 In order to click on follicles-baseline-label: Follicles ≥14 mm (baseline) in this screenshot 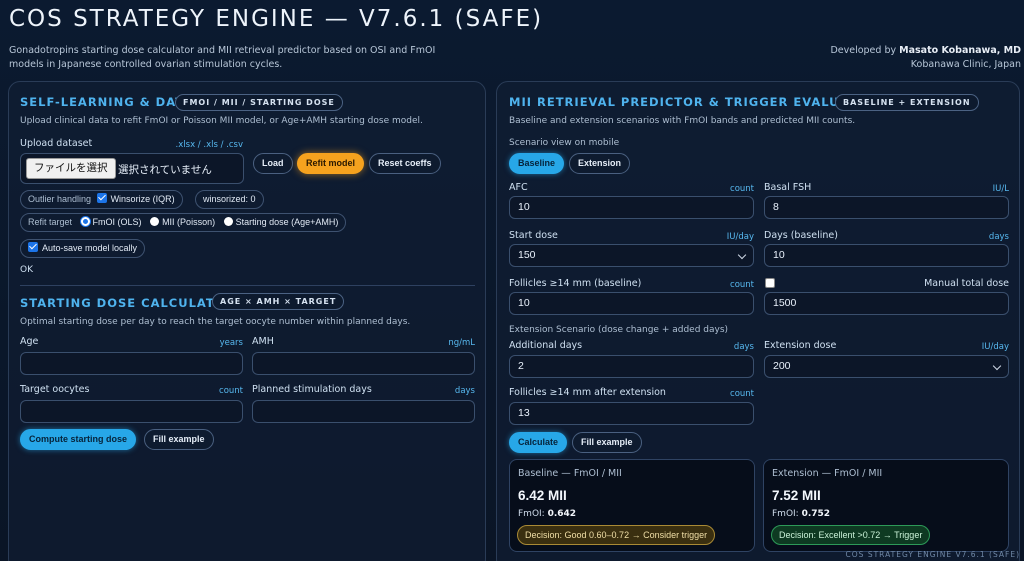, I will do `click(575, 283)`.